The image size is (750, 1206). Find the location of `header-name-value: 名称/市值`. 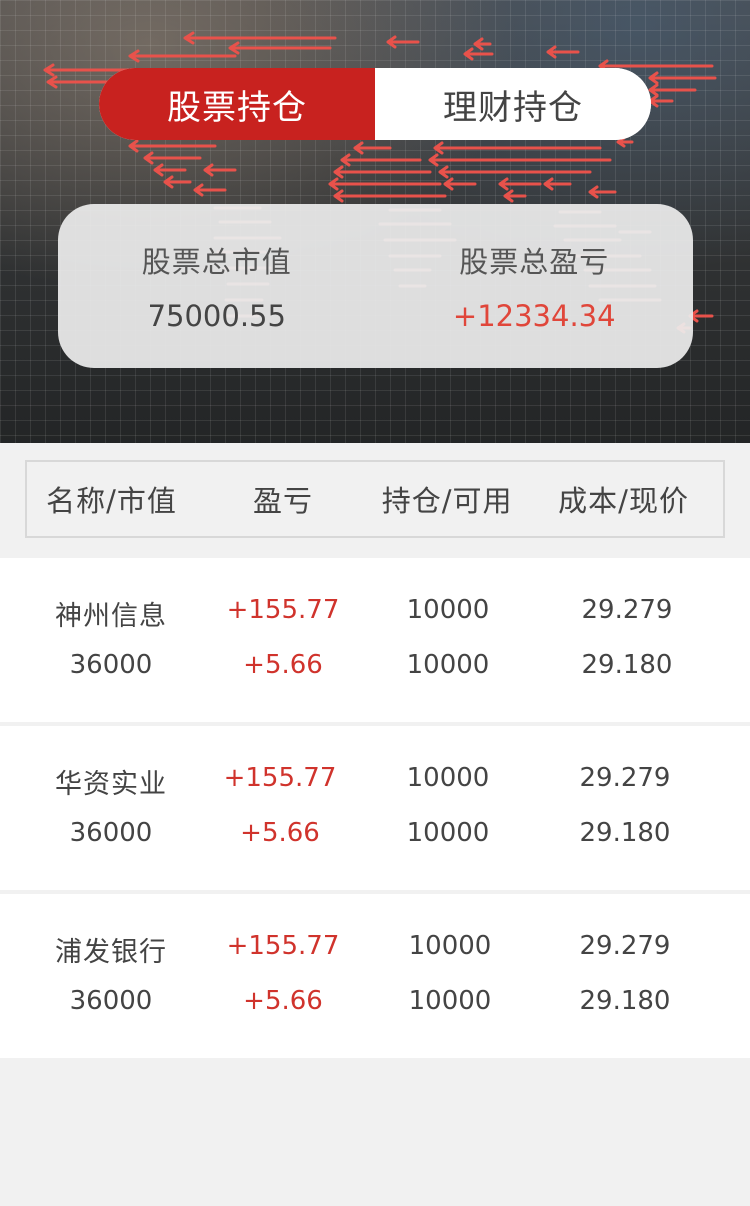

header-name-value: 名称/市值 is located at coordinates (111, 501).